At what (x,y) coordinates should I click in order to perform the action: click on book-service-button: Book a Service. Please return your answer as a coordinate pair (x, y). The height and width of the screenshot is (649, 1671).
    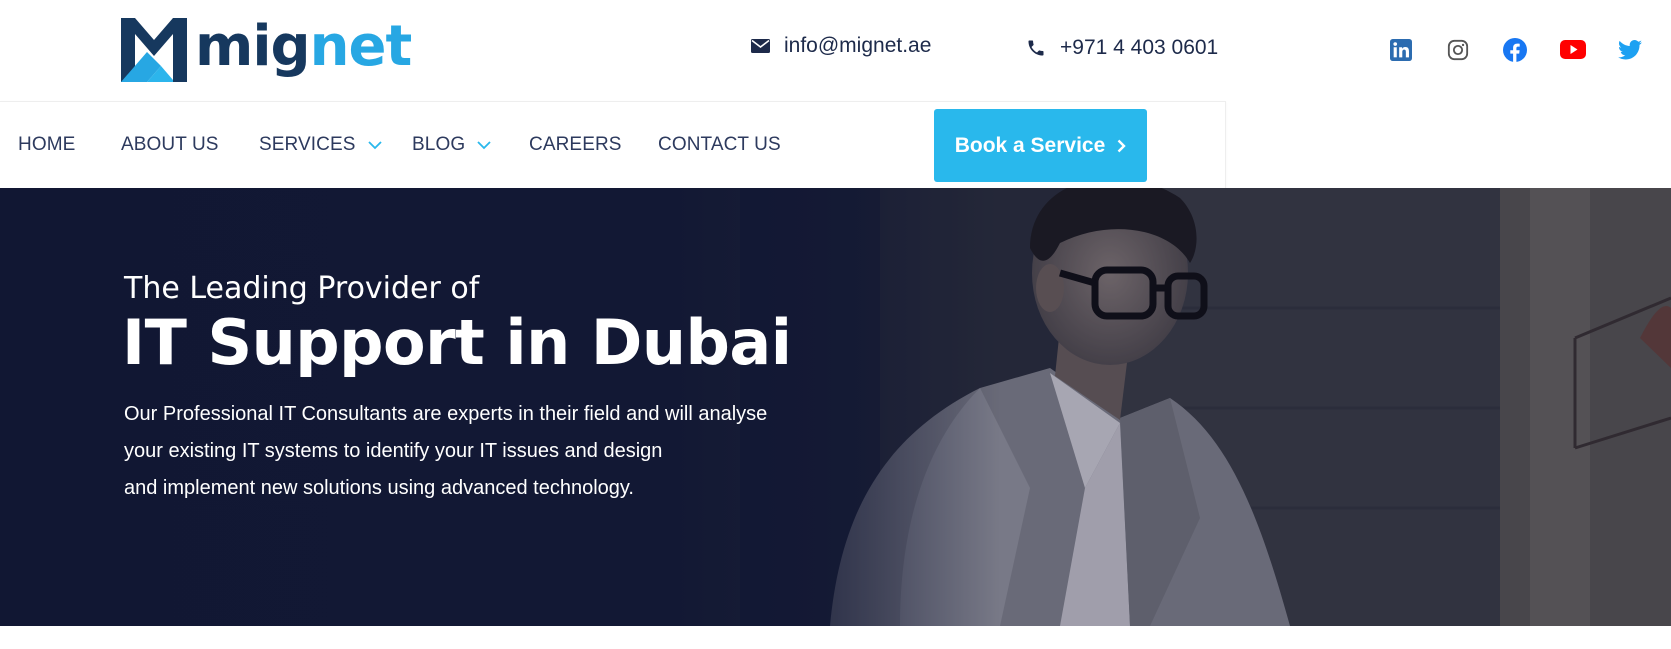
    Looking at the image, I should click on (1040, 145).